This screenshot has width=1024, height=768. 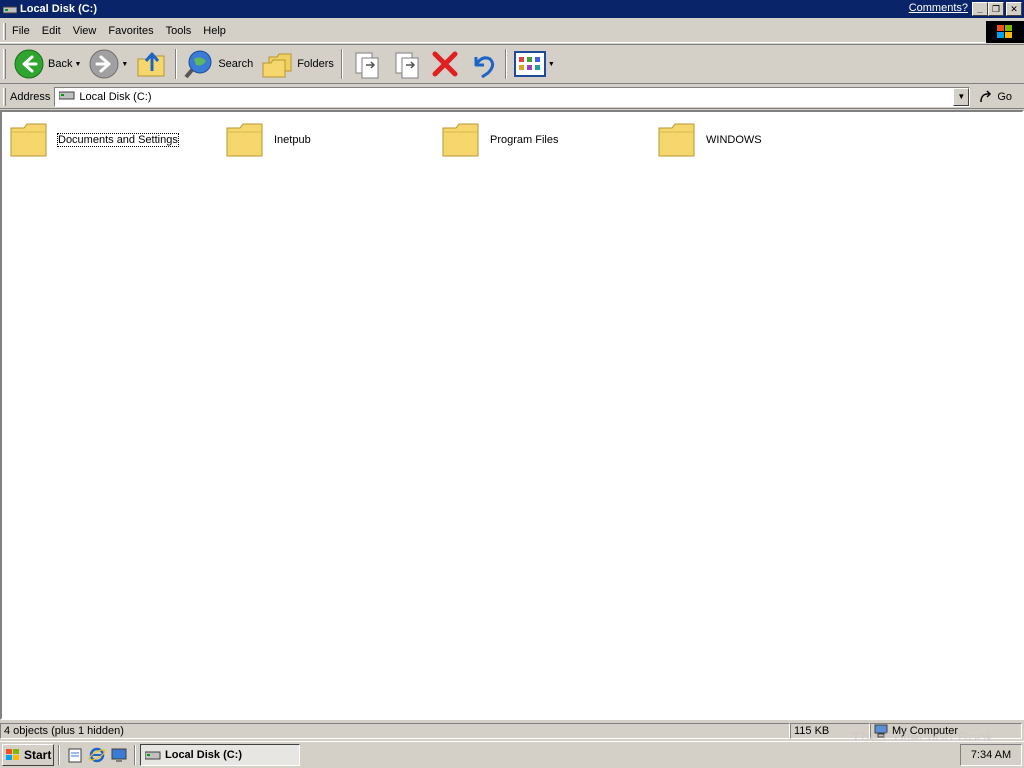 I want to click on folder-item: WINDOWS, so click(x=710, y=140).